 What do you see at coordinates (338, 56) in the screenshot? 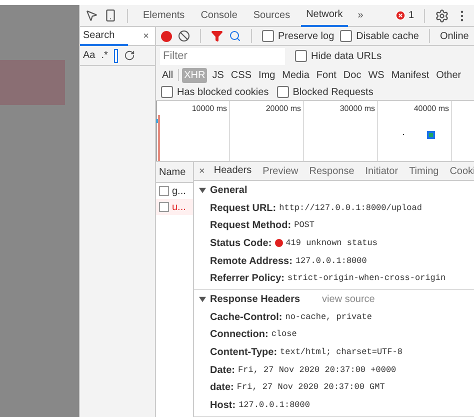
I see `filter-checkbox: Hide data URLs` at bounding box center [338, 56].